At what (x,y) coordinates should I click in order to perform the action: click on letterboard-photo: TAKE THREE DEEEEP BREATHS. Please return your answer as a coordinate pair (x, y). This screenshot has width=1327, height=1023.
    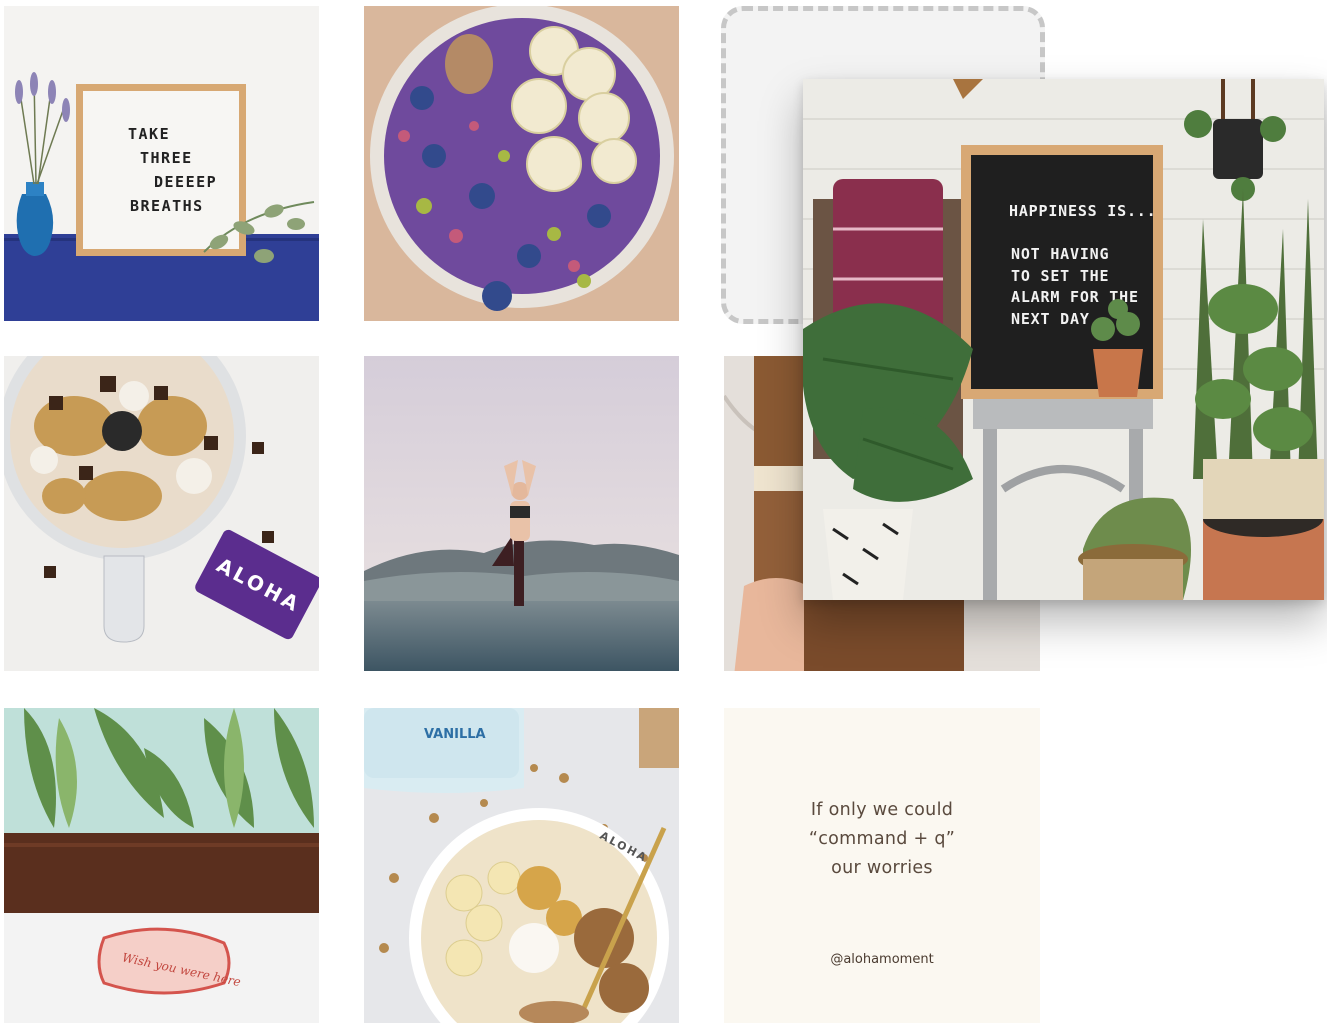
    Looking at the image, I should click on (161, 163).